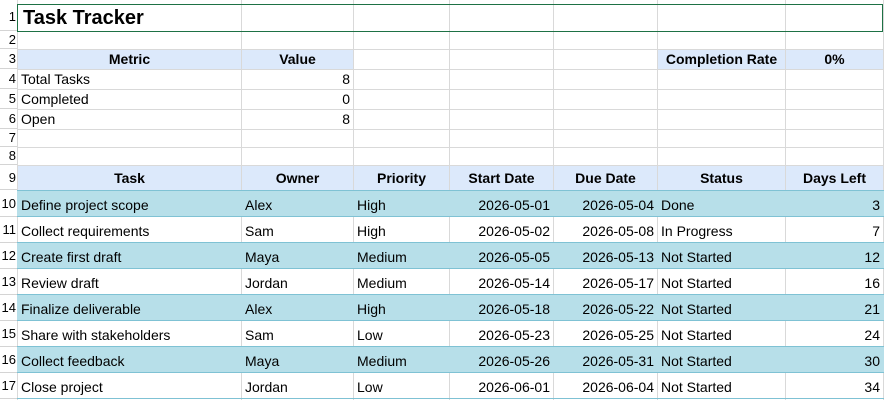 The width and height of the screenshot is (884, 400). I want to click on task-cell: Create first draft, so click(129, 257).